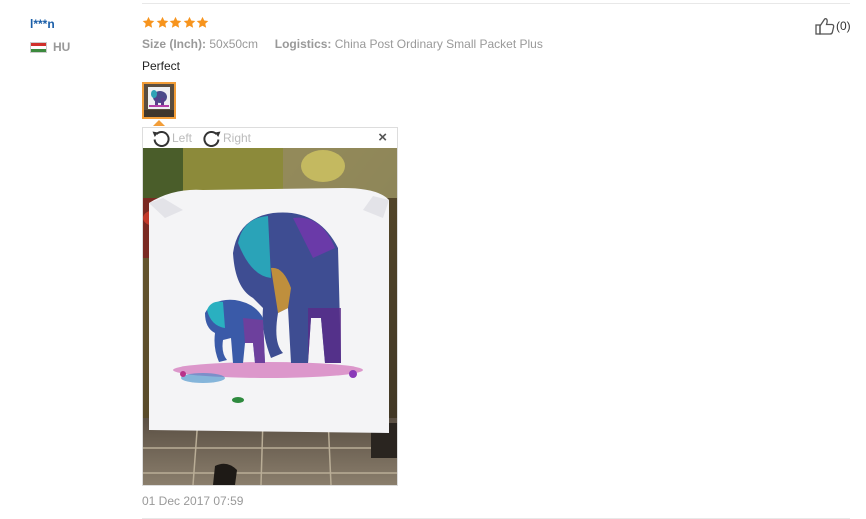 This screenshot has width=866, height=519. Describe the element at coordinates (182, 138) in the screenshot. I see `rotate-left-label: Left` at that location.